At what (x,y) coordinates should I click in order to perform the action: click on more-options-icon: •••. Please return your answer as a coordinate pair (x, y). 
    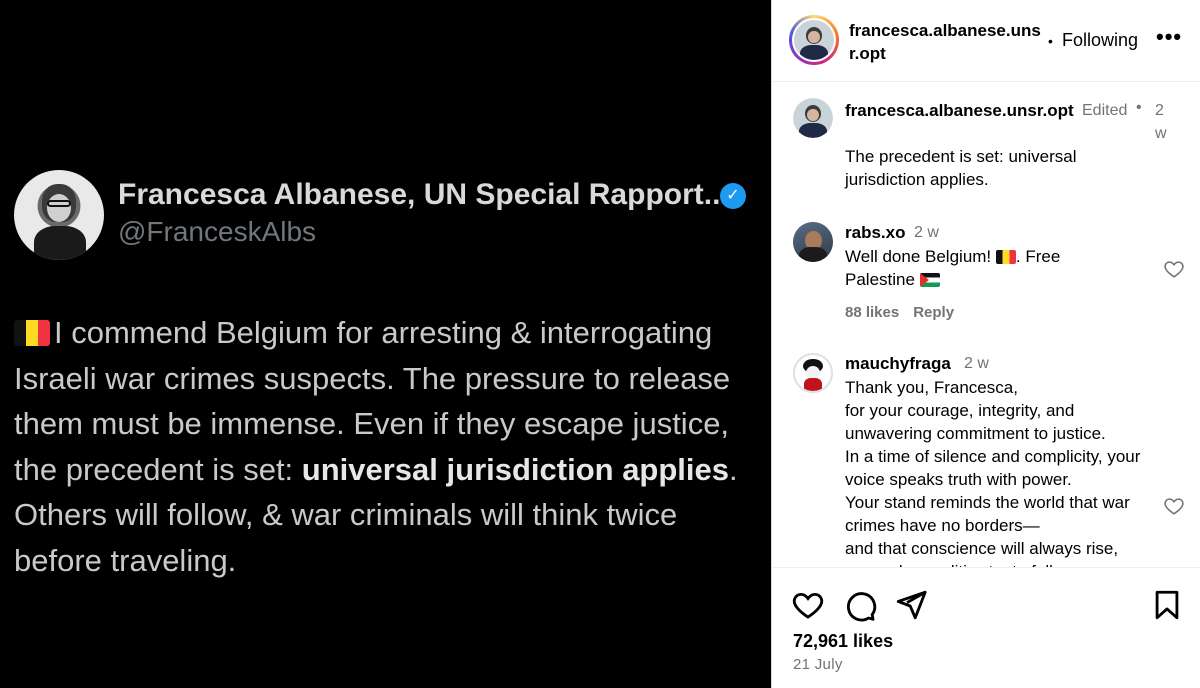
    Looking at the image, I should click on (1169, 37).